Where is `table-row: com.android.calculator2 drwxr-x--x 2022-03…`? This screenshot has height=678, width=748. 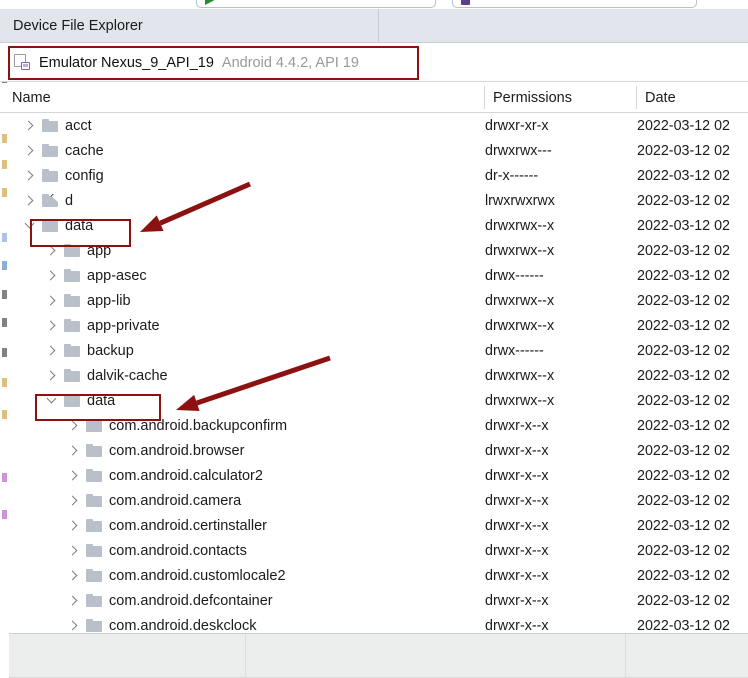
table-row: com.android.calculator2 drwxr-x--x 2022-03… is located at coordinates (378, 475).